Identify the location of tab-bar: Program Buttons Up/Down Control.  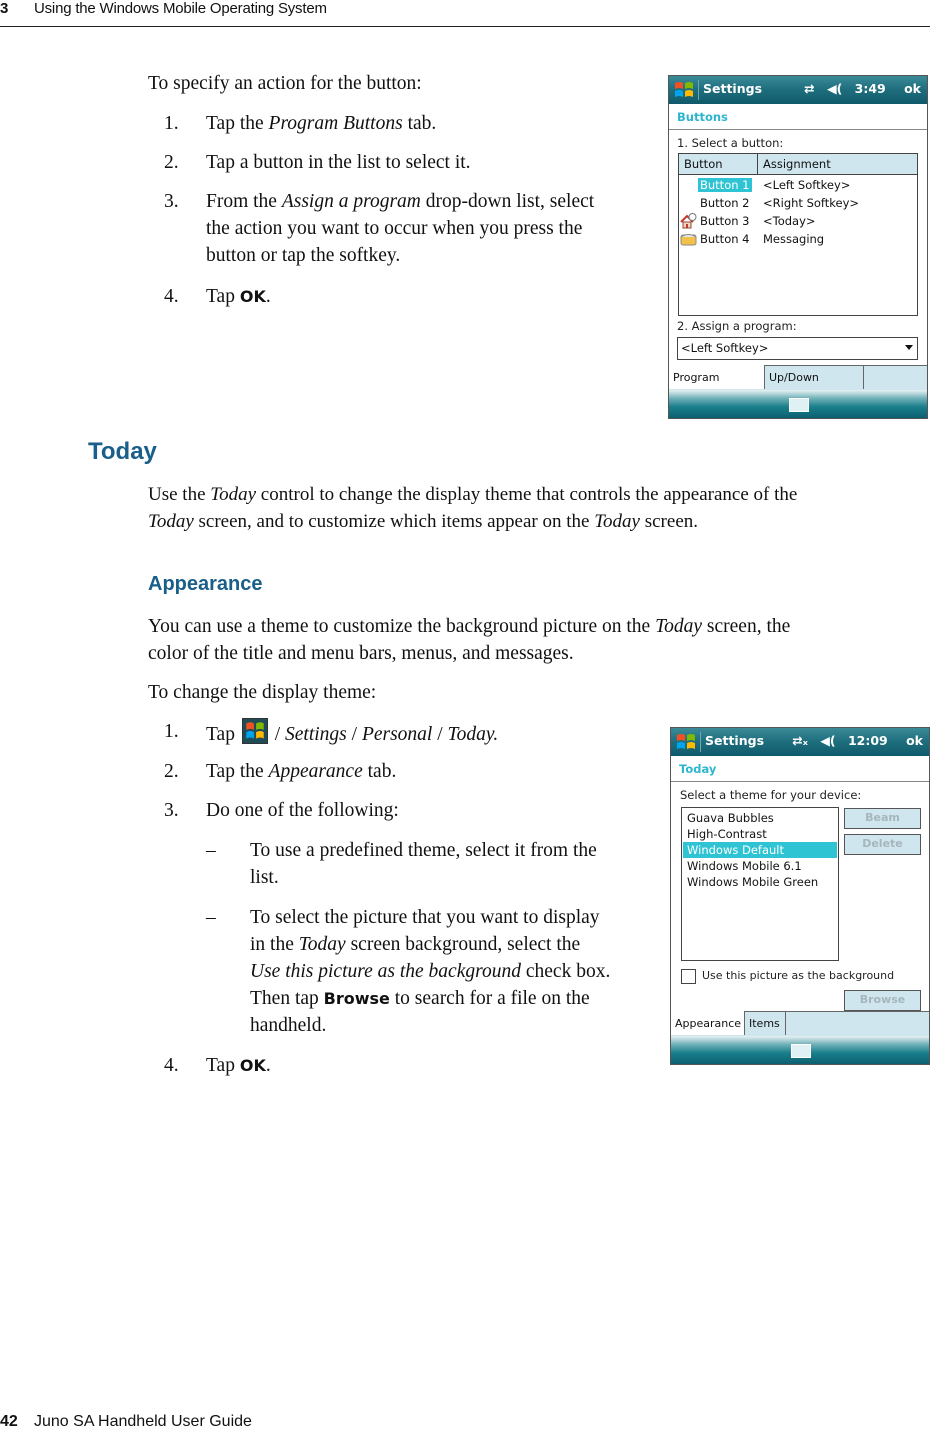
(798, 386).